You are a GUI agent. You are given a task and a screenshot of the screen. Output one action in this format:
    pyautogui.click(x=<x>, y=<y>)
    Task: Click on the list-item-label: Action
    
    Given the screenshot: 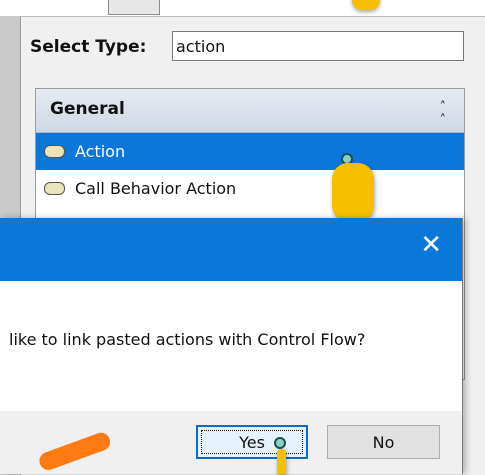 What is the action you would take?
    pyautogui.click(x=100, y=151)
    